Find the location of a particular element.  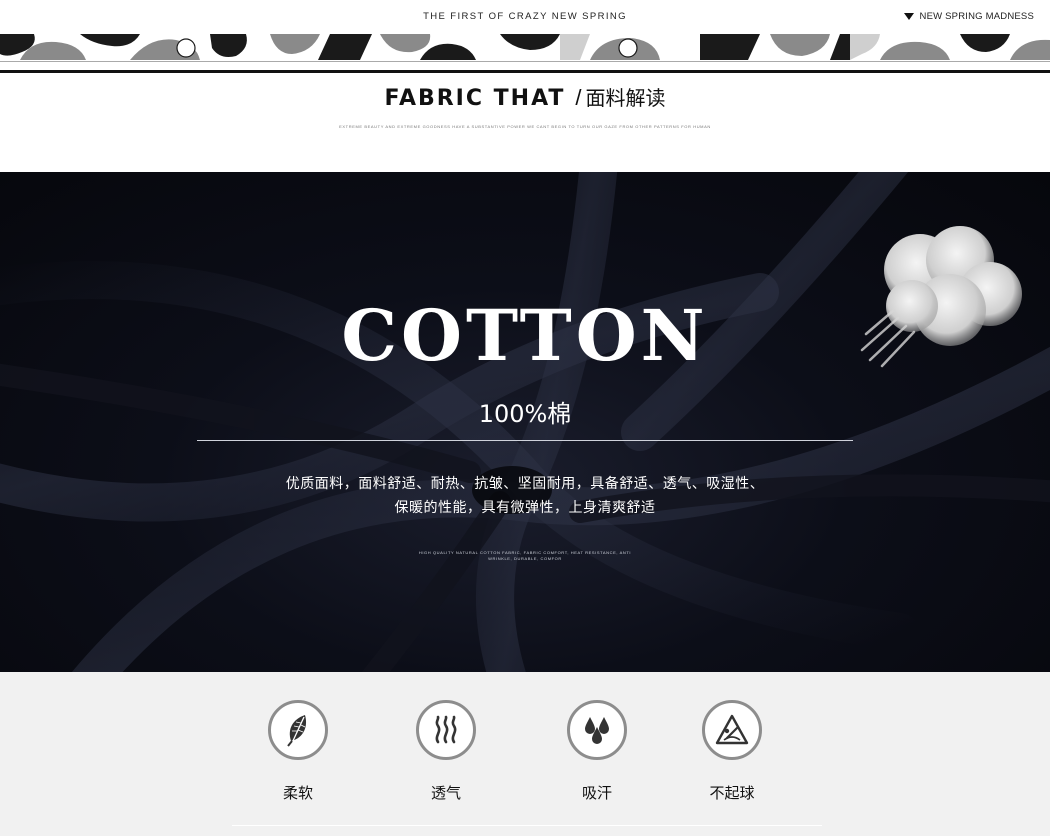

water-drops-icon is located at coordinates (597, 730).